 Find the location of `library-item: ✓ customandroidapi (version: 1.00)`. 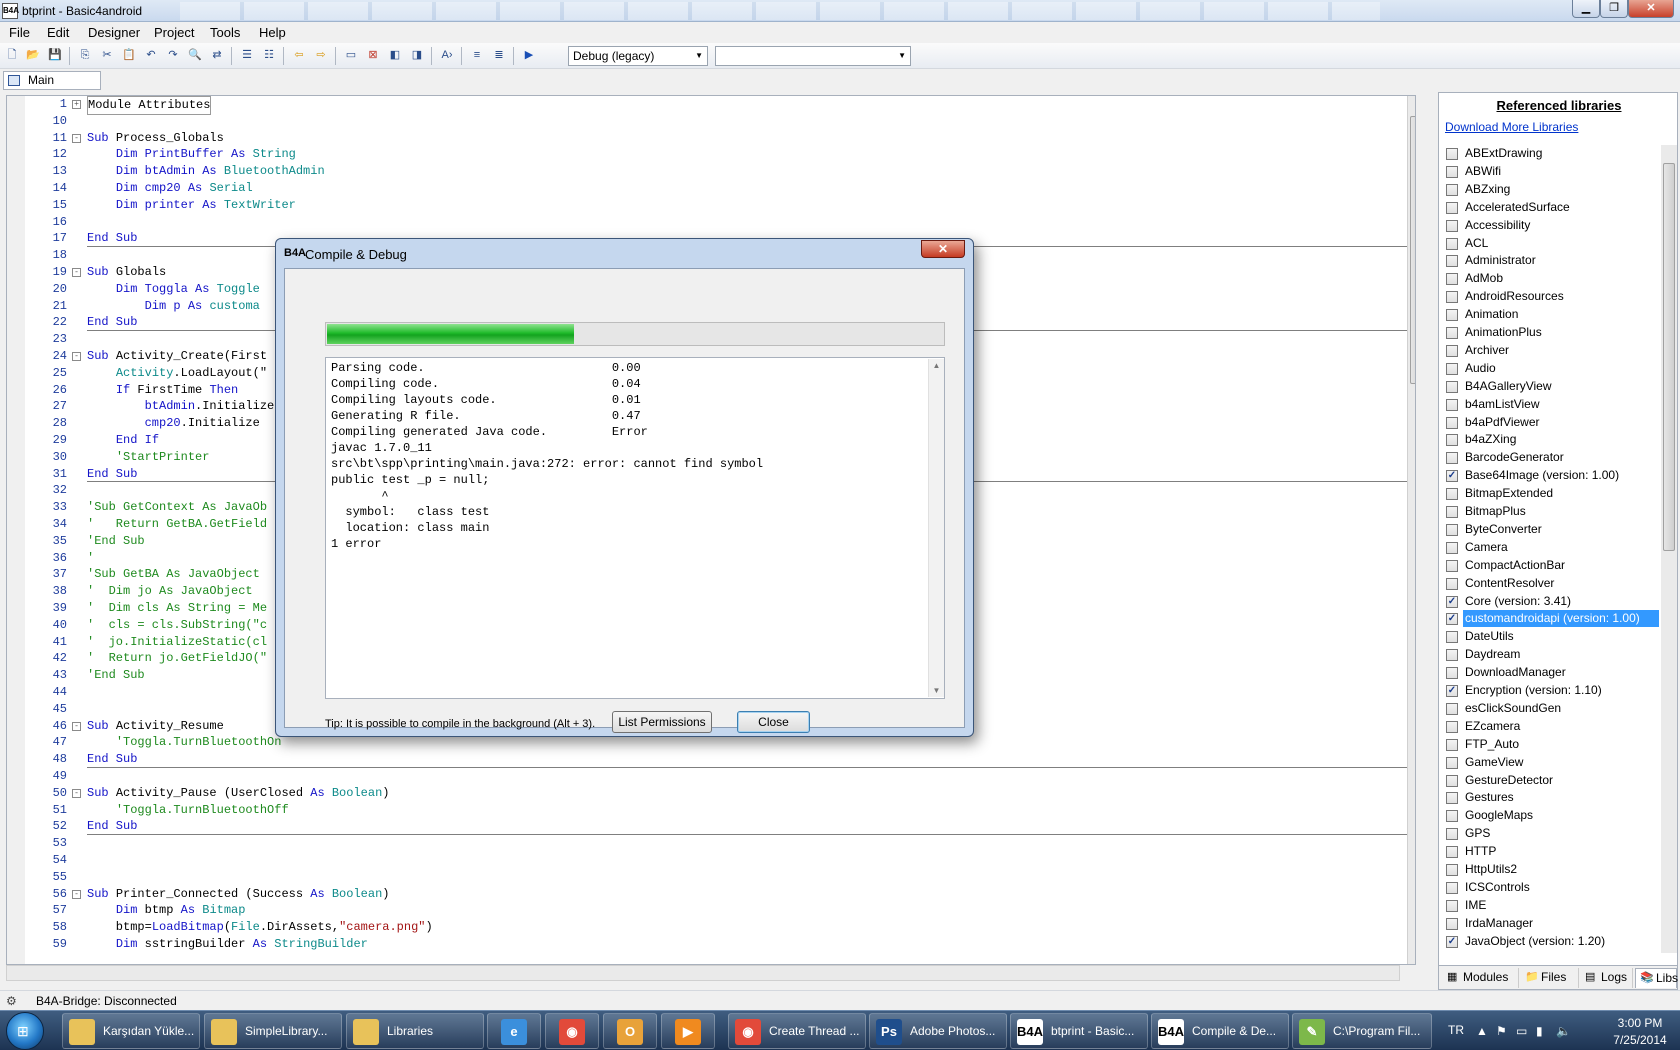

library-item: ✓ customandroidapi (version: 1.00) is located at coordinates (1552, 619).